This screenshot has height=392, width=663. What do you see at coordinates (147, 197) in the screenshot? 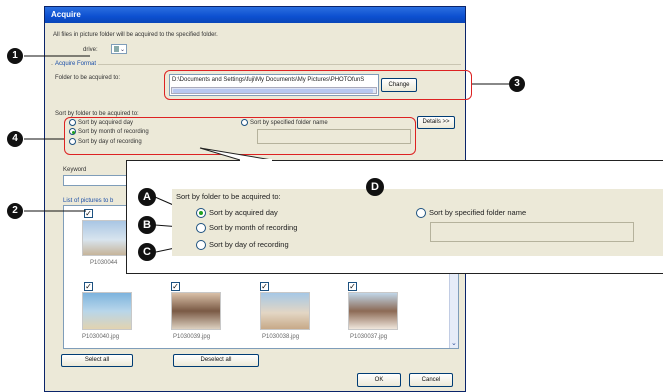
I see `marker-a: A` at bounding box center [147, 197].